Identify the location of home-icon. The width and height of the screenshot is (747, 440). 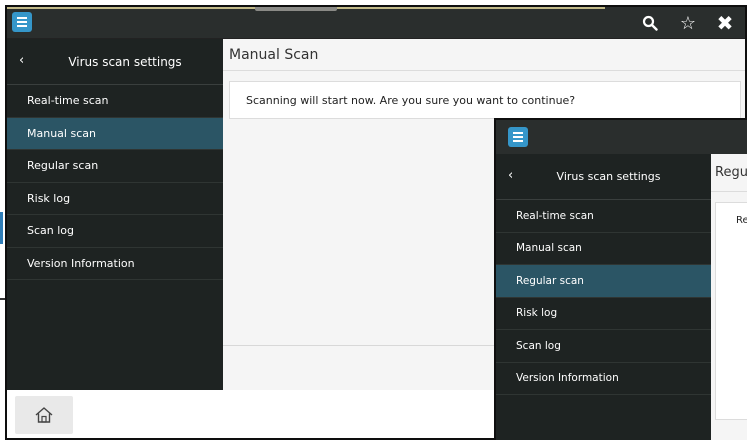
(44, 415).